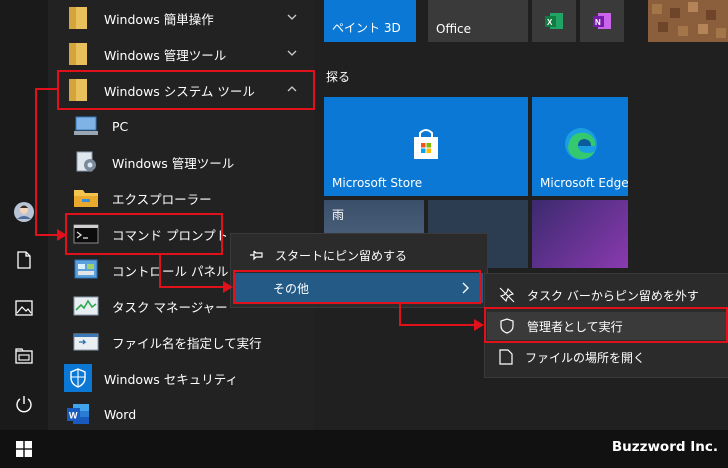 The height and width of the screenshot is (468, 728). Describe the element at coordinates (162, 199) in the screenshot. I see `app-label: エクスプローラー` at that location.